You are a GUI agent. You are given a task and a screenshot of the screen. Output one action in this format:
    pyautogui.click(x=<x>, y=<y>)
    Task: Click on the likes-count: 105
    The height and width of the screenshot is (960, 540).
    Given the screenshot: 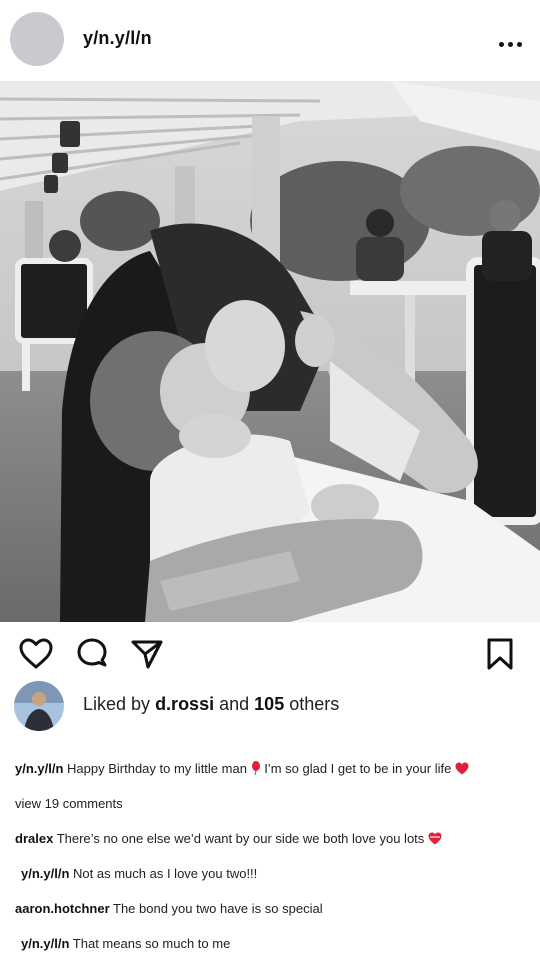 What is the action you would take?
    pyautogui.click(x=269, y=704)
    